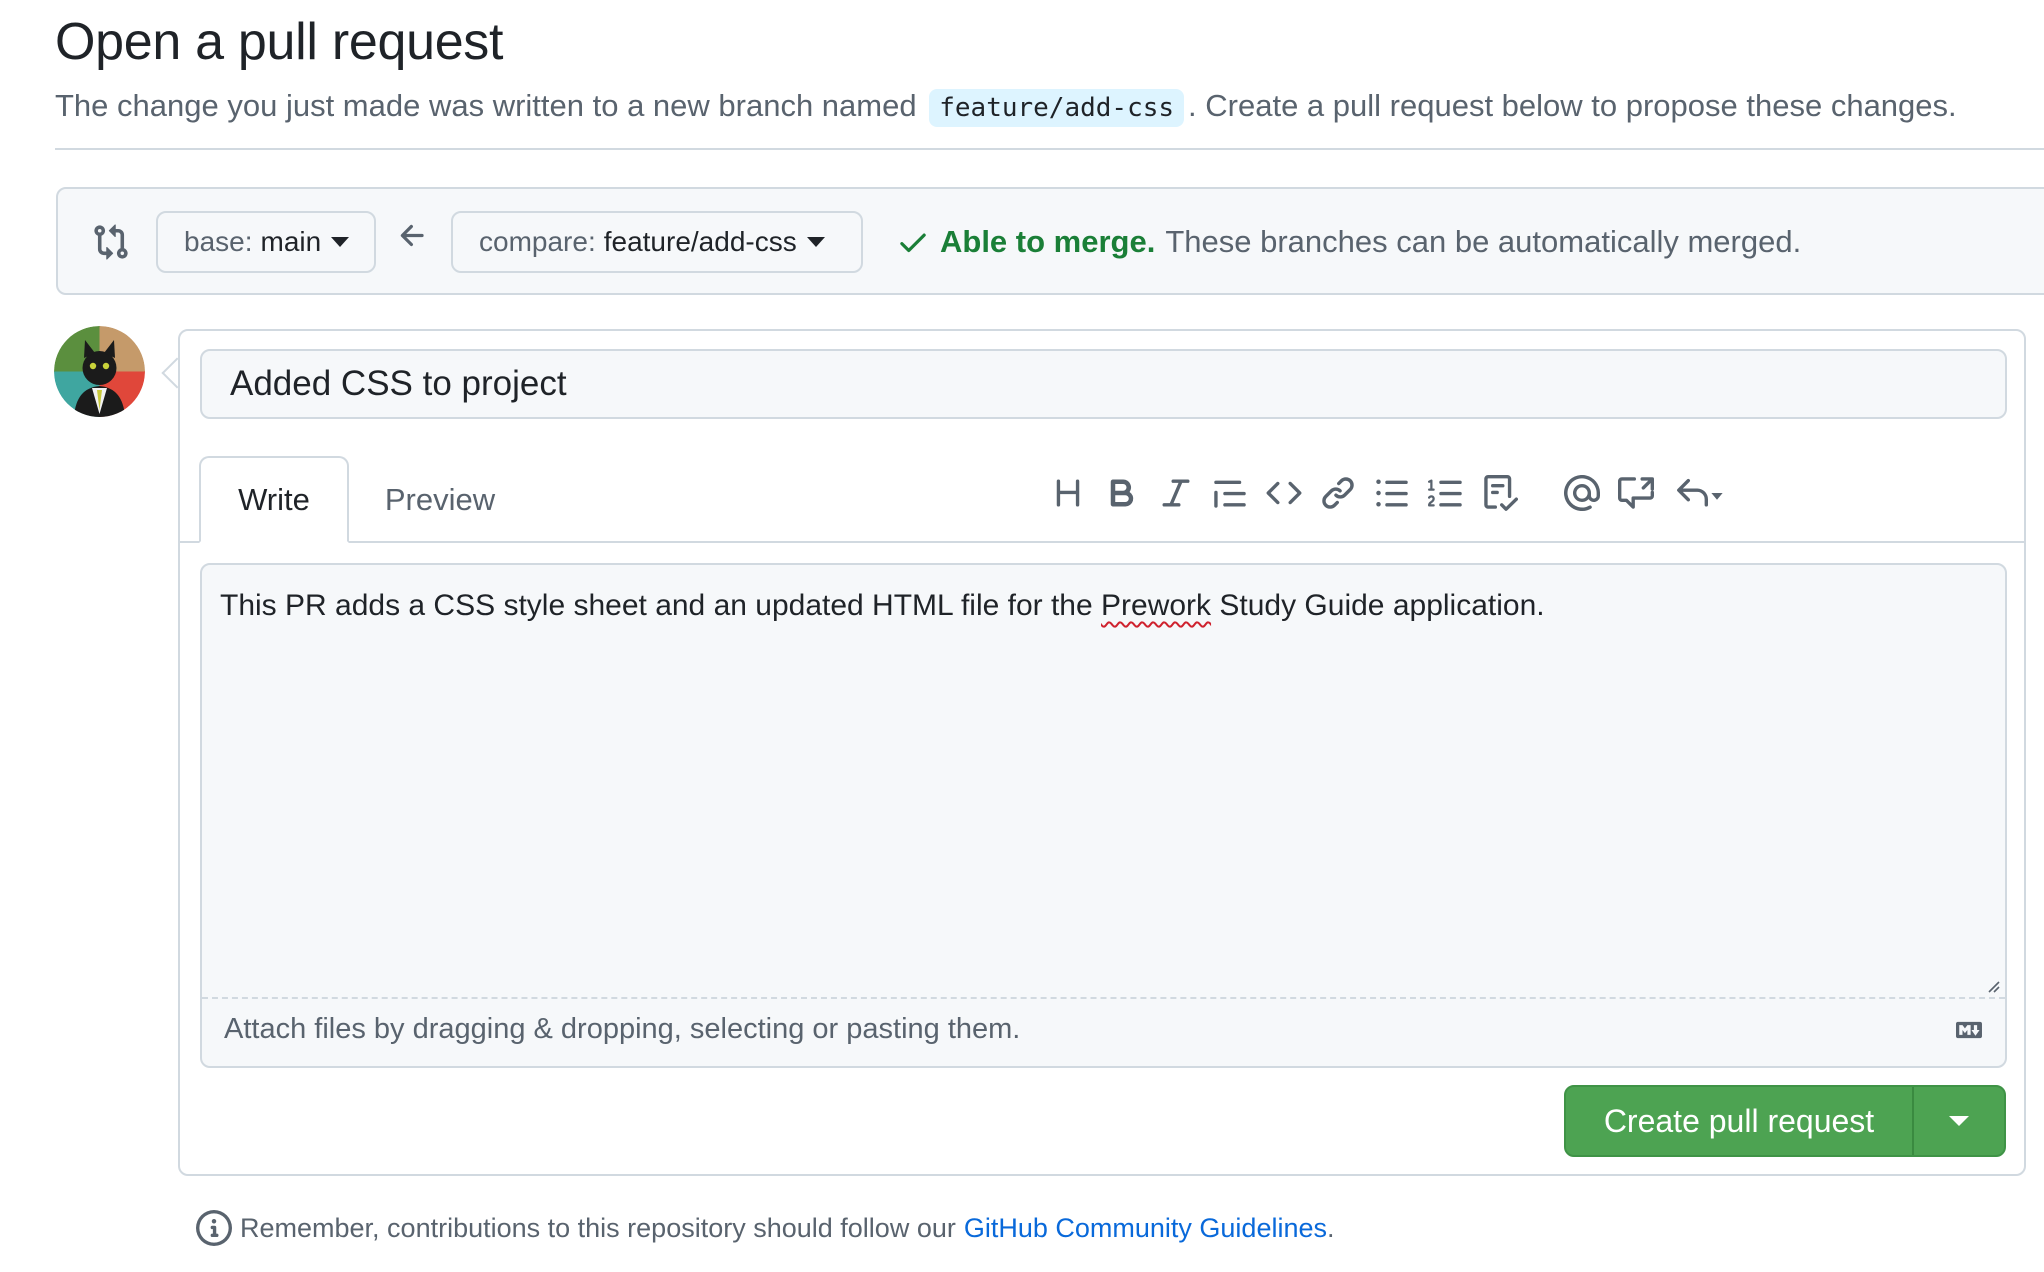 This screenshot has height=1272, width=2044. I want to click on compare-branch-name: feature/add-css, so click(700, 241).